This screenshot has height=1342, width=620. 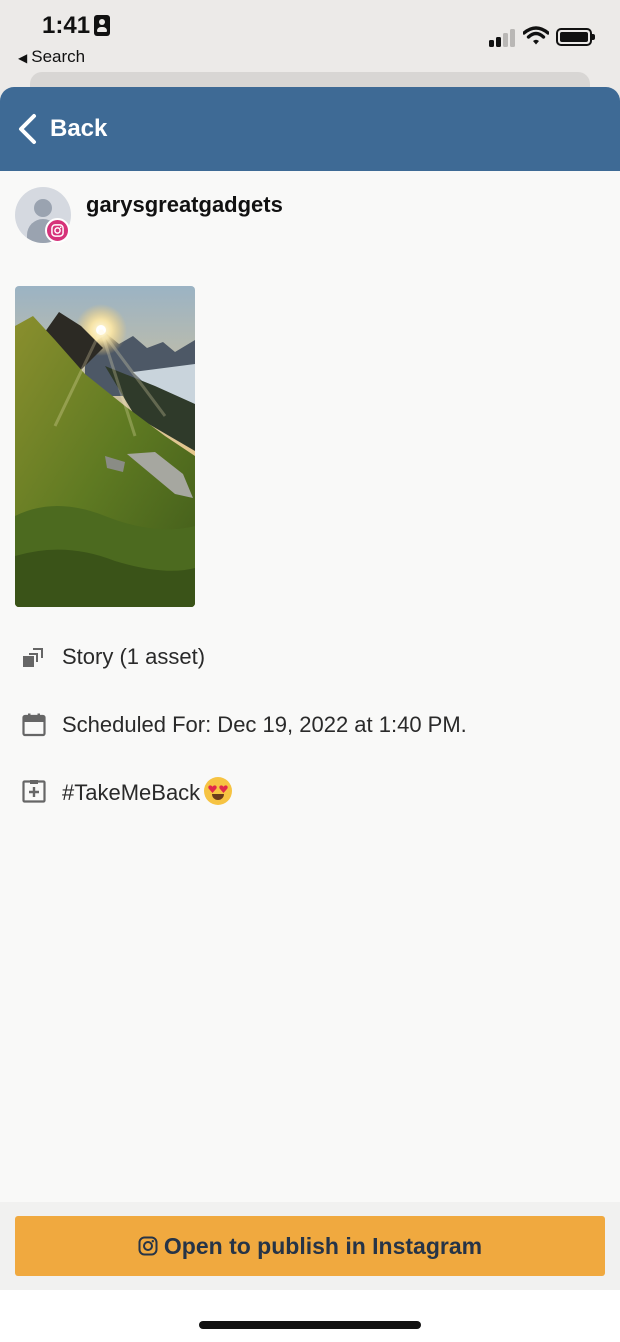 What do you see at coordinates (58, 56) in the screenshot?
I see `back-to-app-label: Search` at bounding box center [58, 56].